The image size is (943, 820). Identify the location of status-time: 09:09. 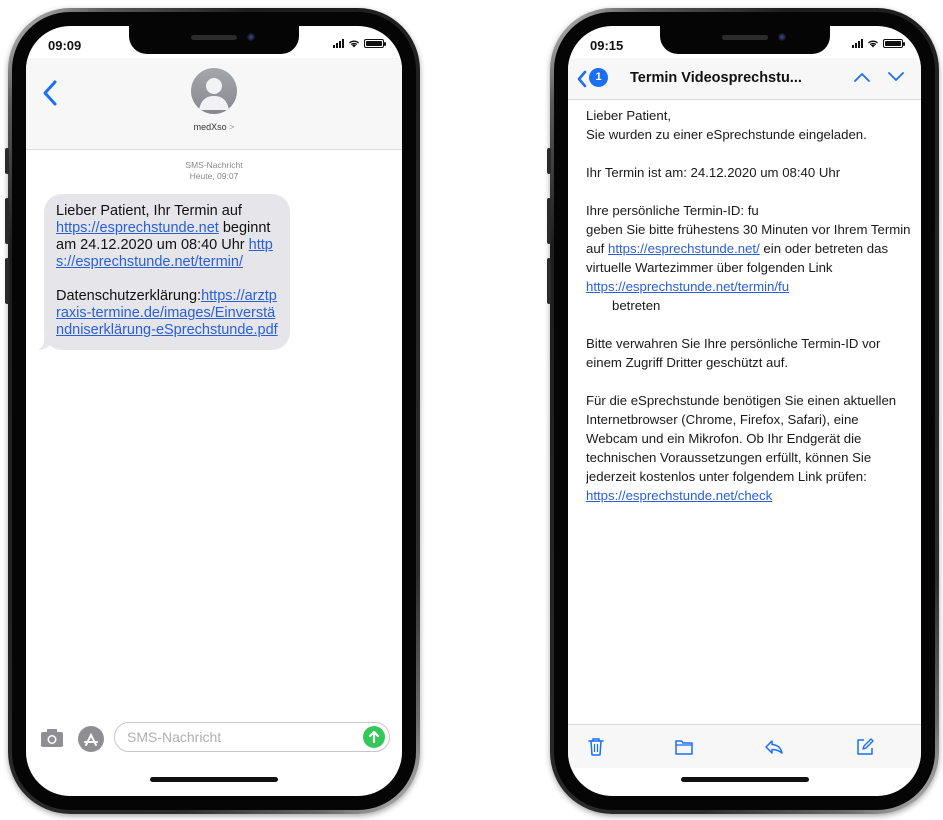
(65, 45).